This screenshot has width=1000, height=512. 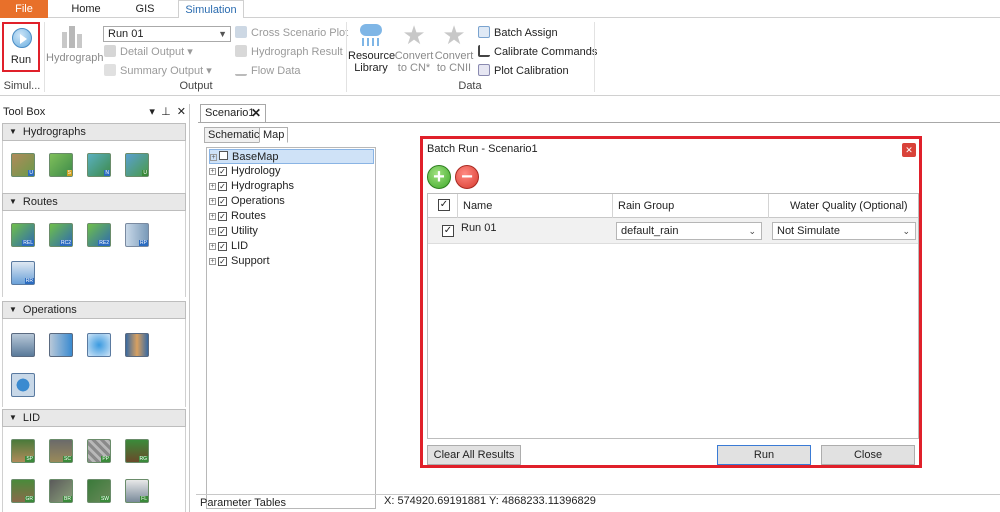 I want to click on tab-gis: GIS, so click(x=145, y=9).